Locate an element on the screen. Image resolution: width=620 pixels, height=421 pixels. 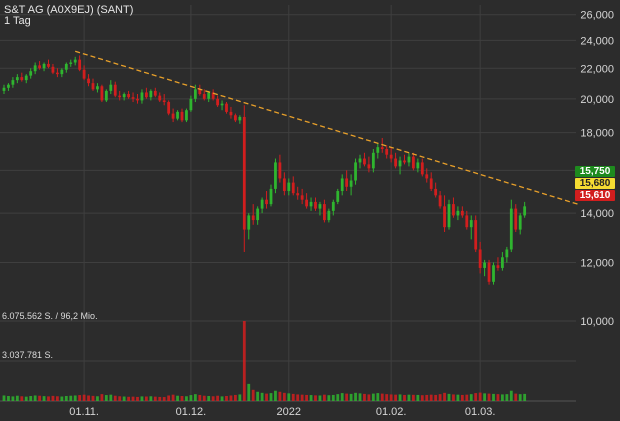
y-tick-label-2: 22,000 is located at coordinates (597, 69).